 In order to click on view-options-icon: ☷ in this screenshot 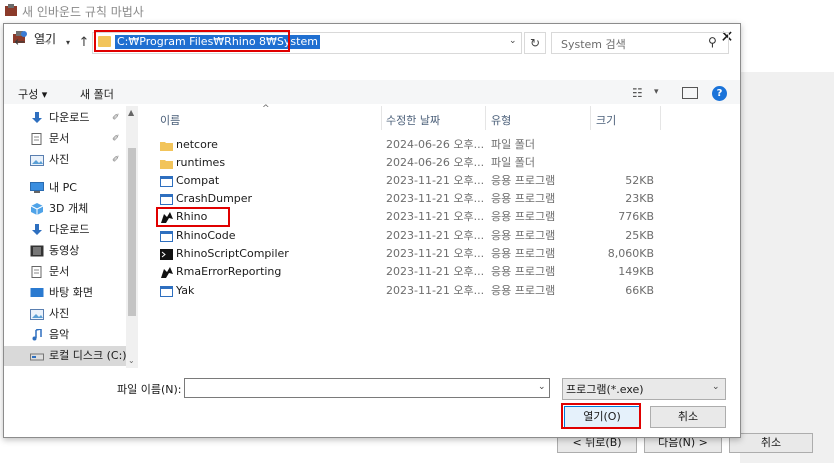, I will do `click(640, 93)`.